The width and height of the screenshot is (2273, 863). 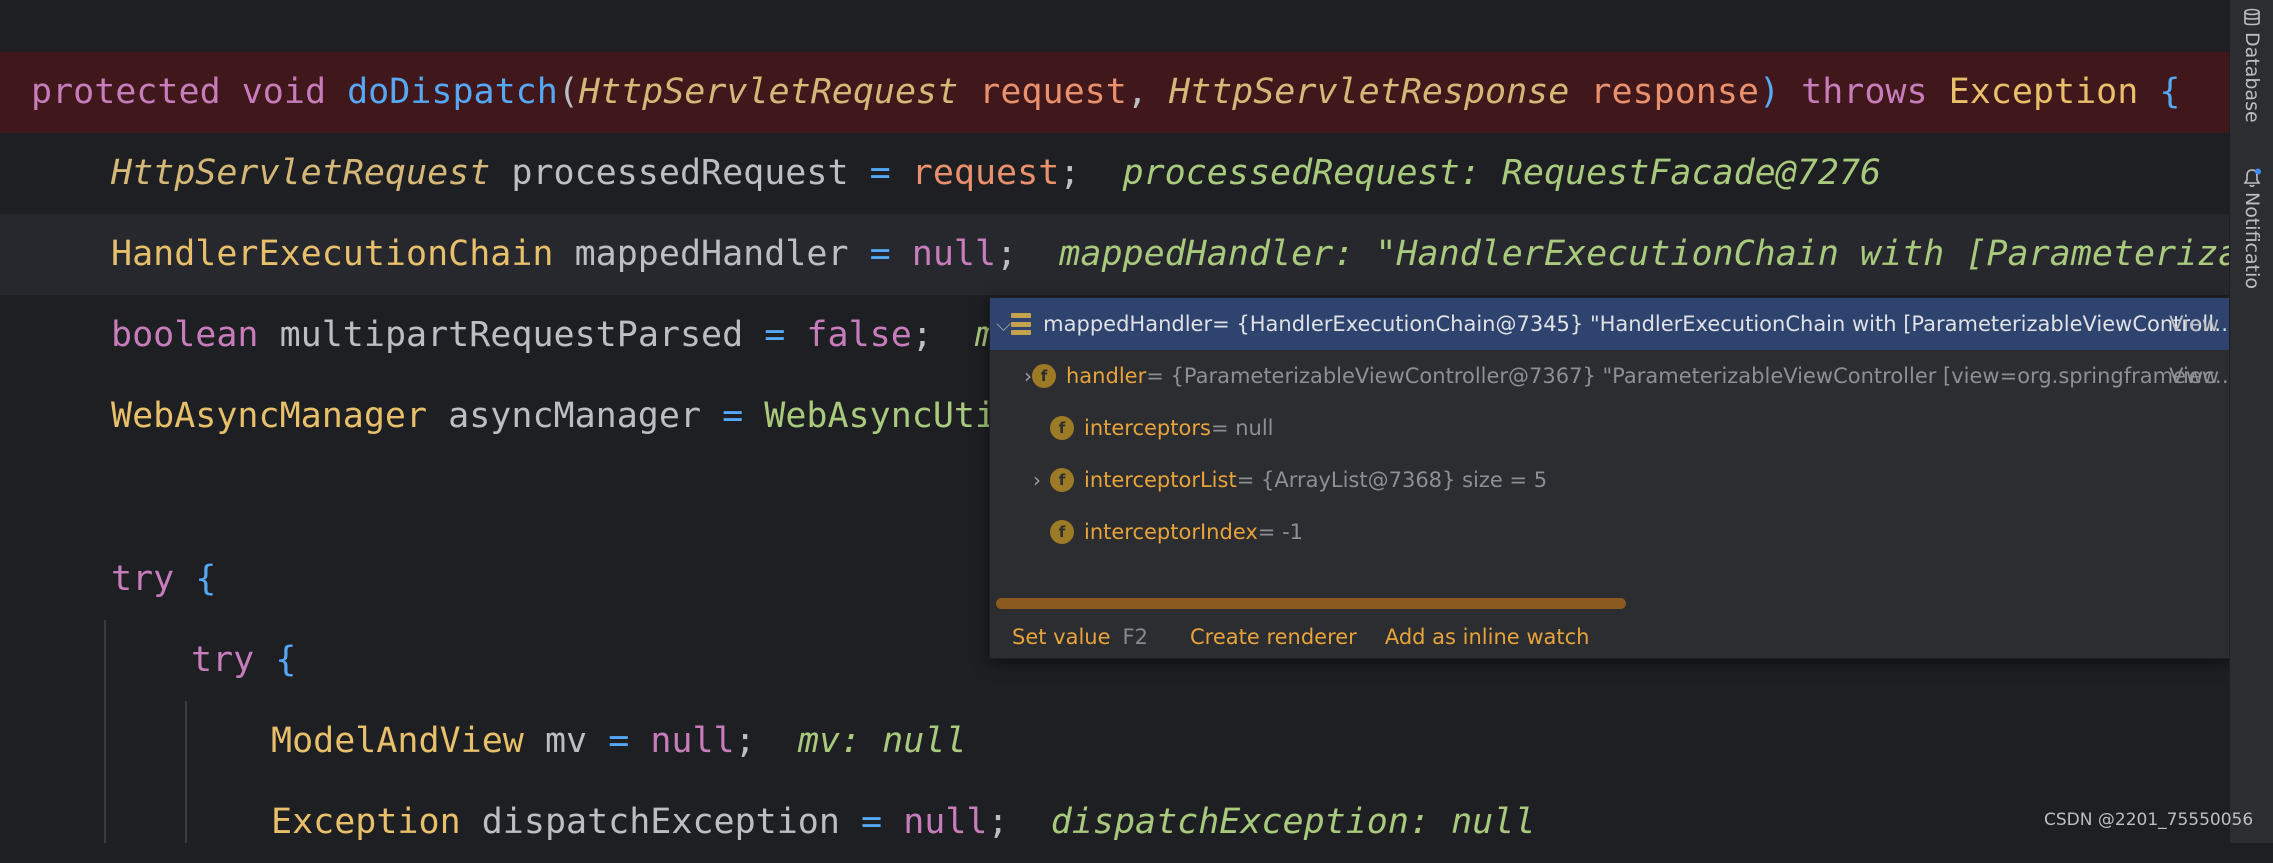 I want to click on watermark: CSDN @2201_75550056, so click(x=2149, y=820).